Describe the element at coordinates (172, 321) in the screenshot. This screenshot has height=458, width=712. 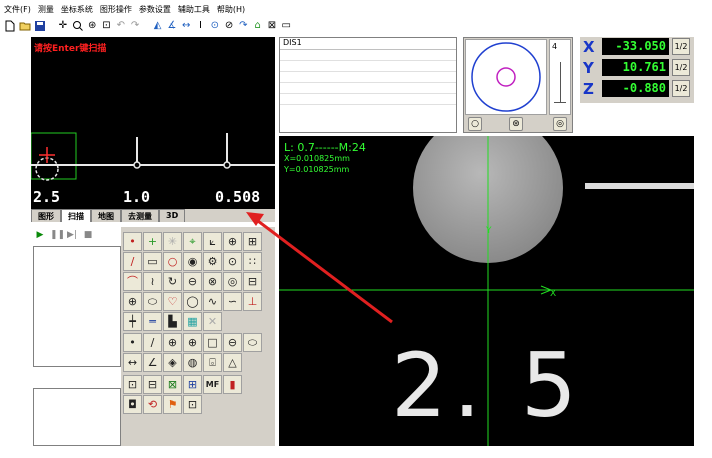
I see `base-tool-icon: ▙` at that location.